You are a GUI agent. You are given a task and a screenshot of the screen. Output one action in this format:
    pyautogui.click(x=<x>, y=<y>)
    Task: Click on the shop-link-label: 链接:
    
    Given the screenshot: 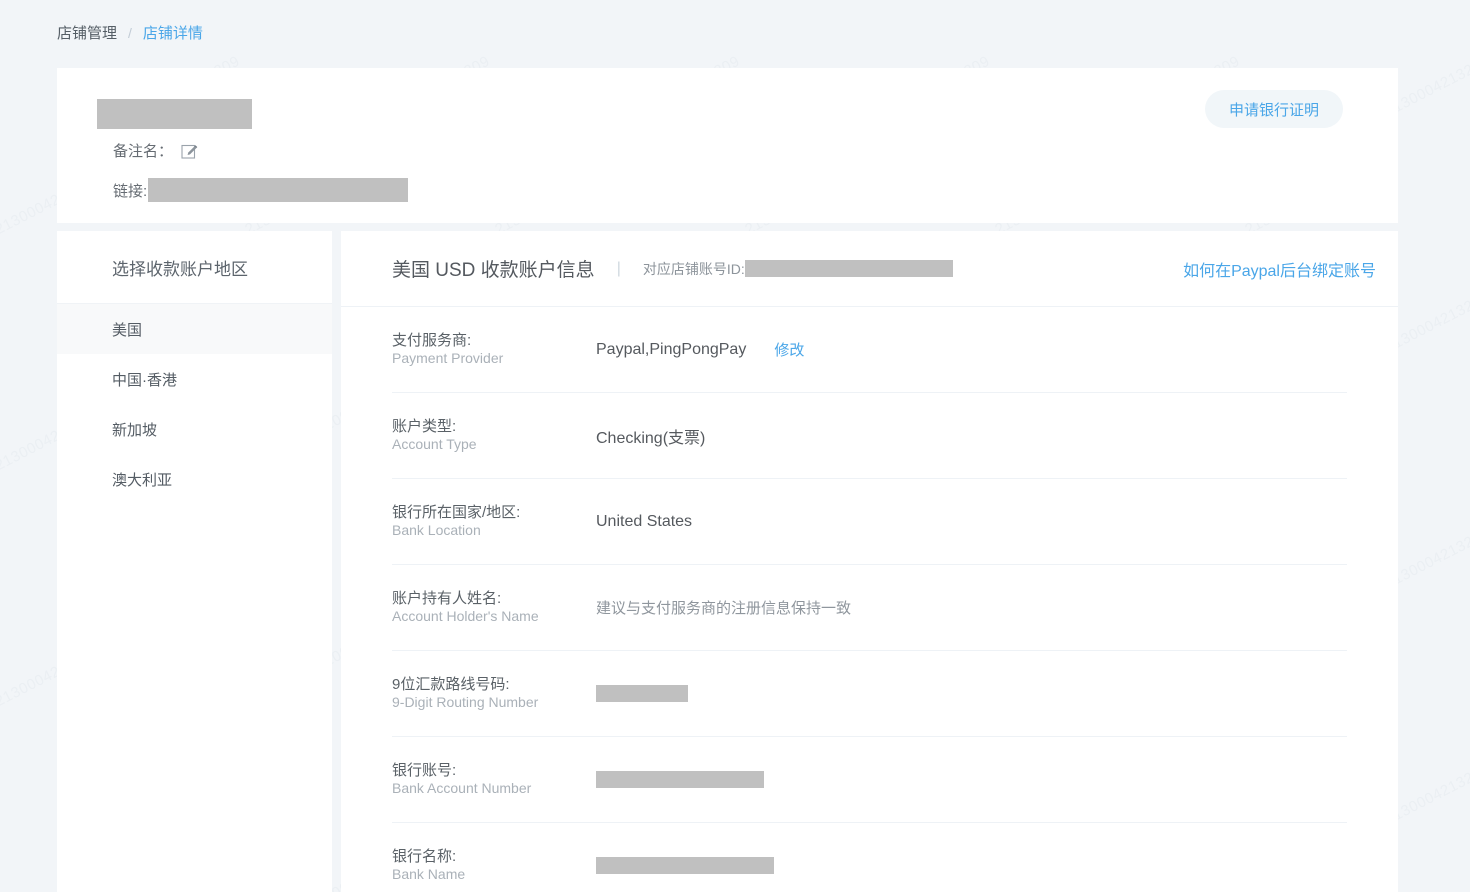 What is the action you would take?
    pyautogui.click(x=130, y=191)
    